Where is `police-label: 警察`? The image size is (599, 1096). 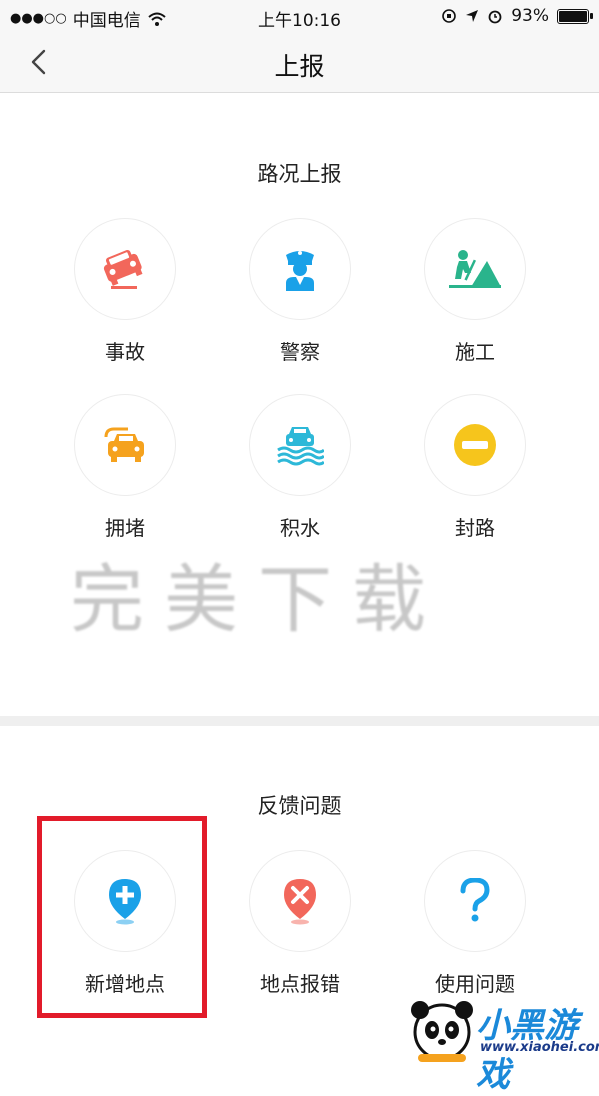 police-label: 警察 is located at coordinates (300, 352).